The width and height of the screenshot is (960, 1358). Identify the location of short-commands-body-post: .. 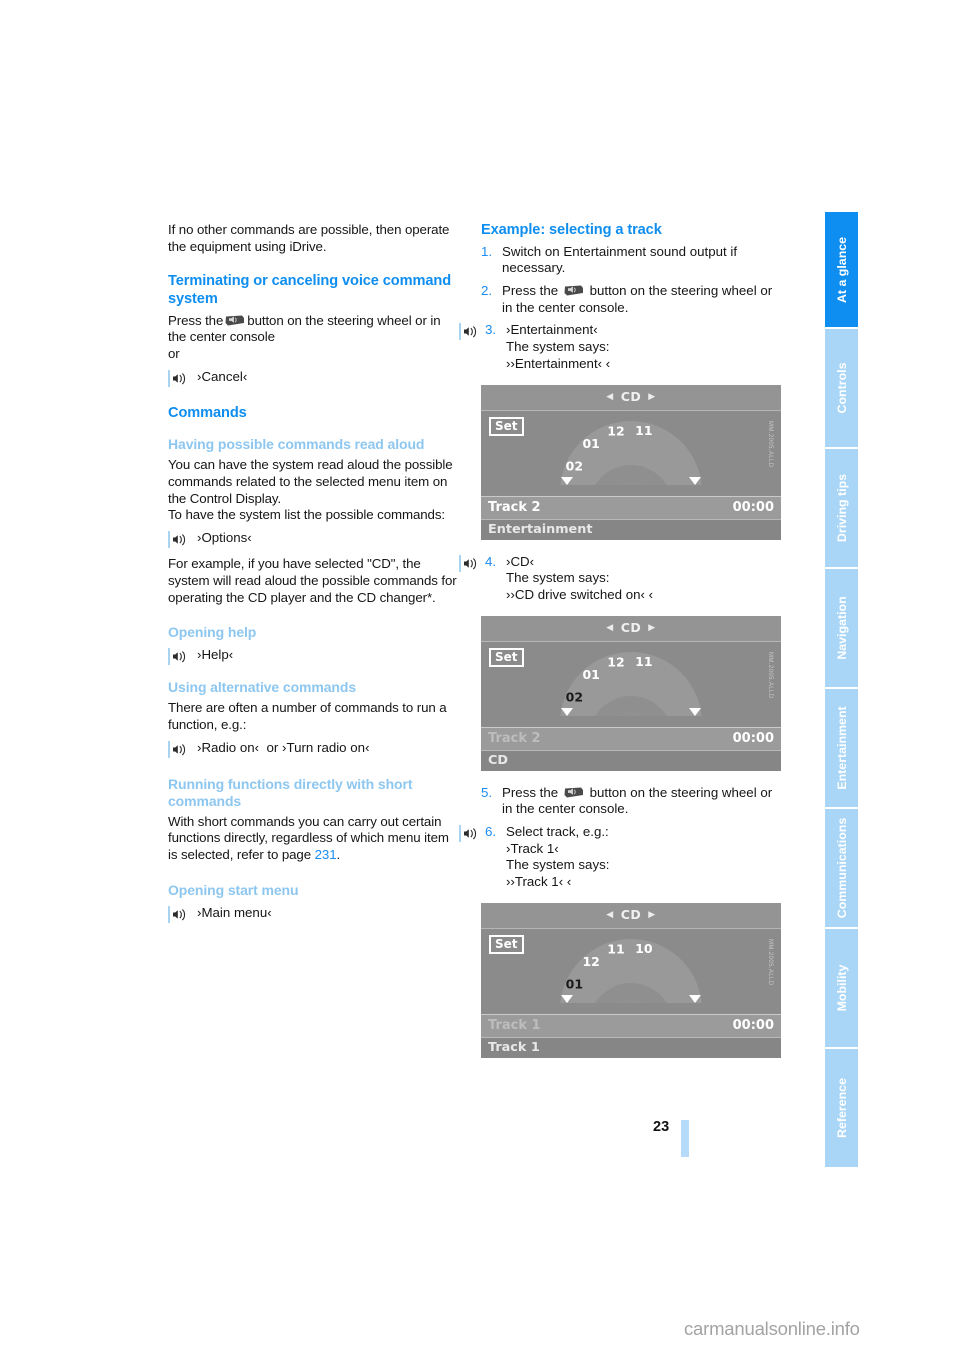
(338, 855).